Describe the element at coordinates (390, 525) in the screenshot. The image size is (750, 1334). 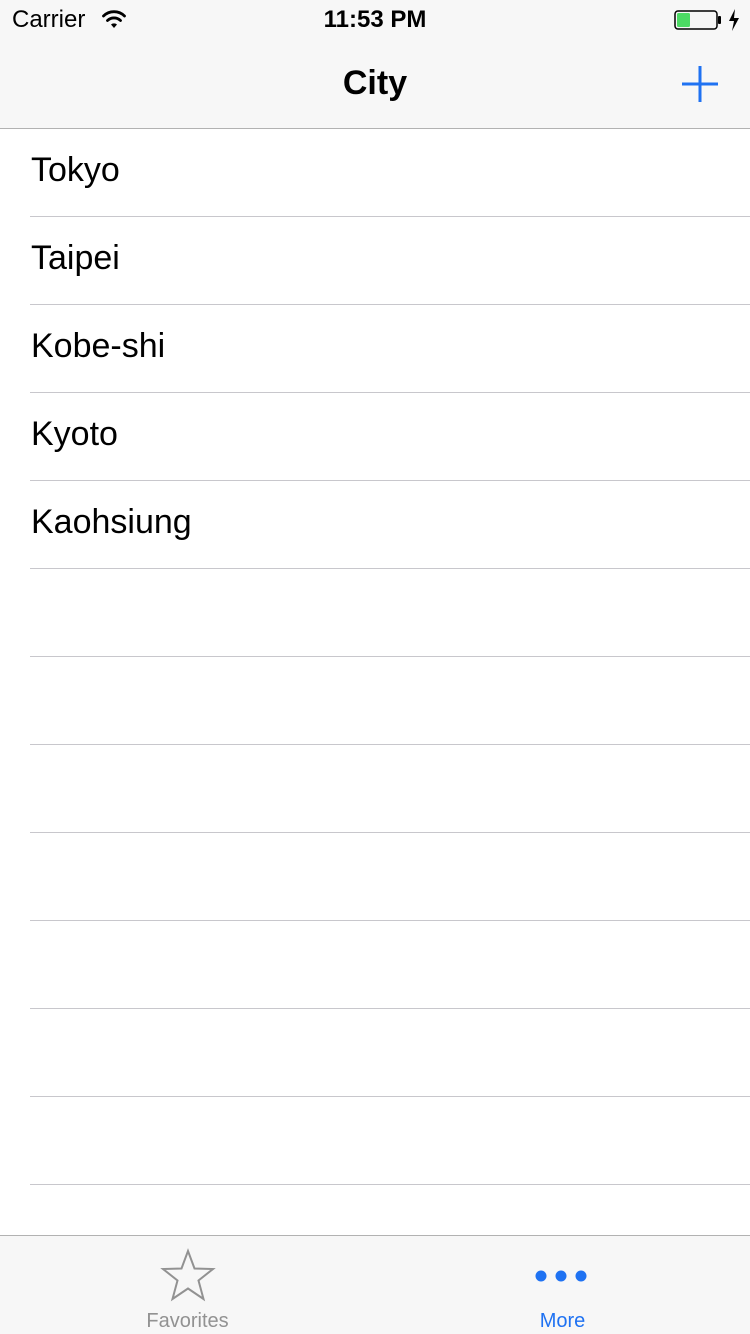
I see `city-row-kaohsiung: Kaohsiung` at that location.